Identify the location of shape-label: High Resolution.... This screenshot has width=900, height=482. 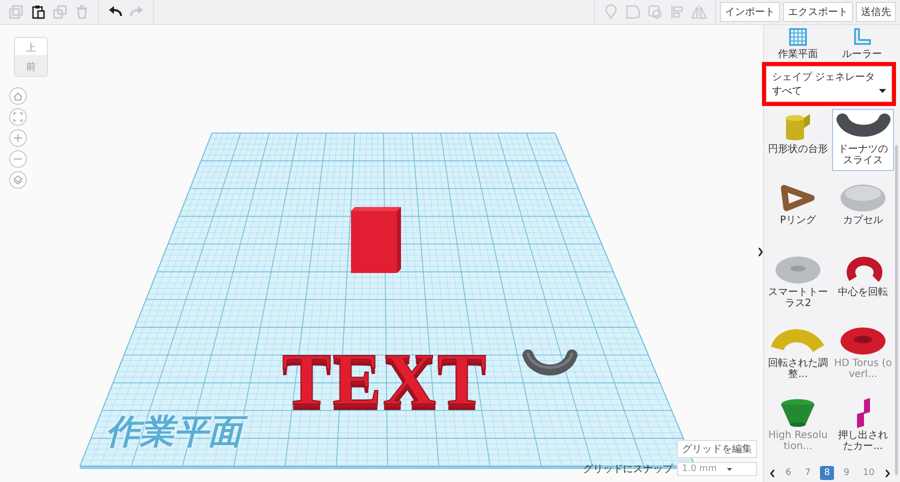
(798, 441).